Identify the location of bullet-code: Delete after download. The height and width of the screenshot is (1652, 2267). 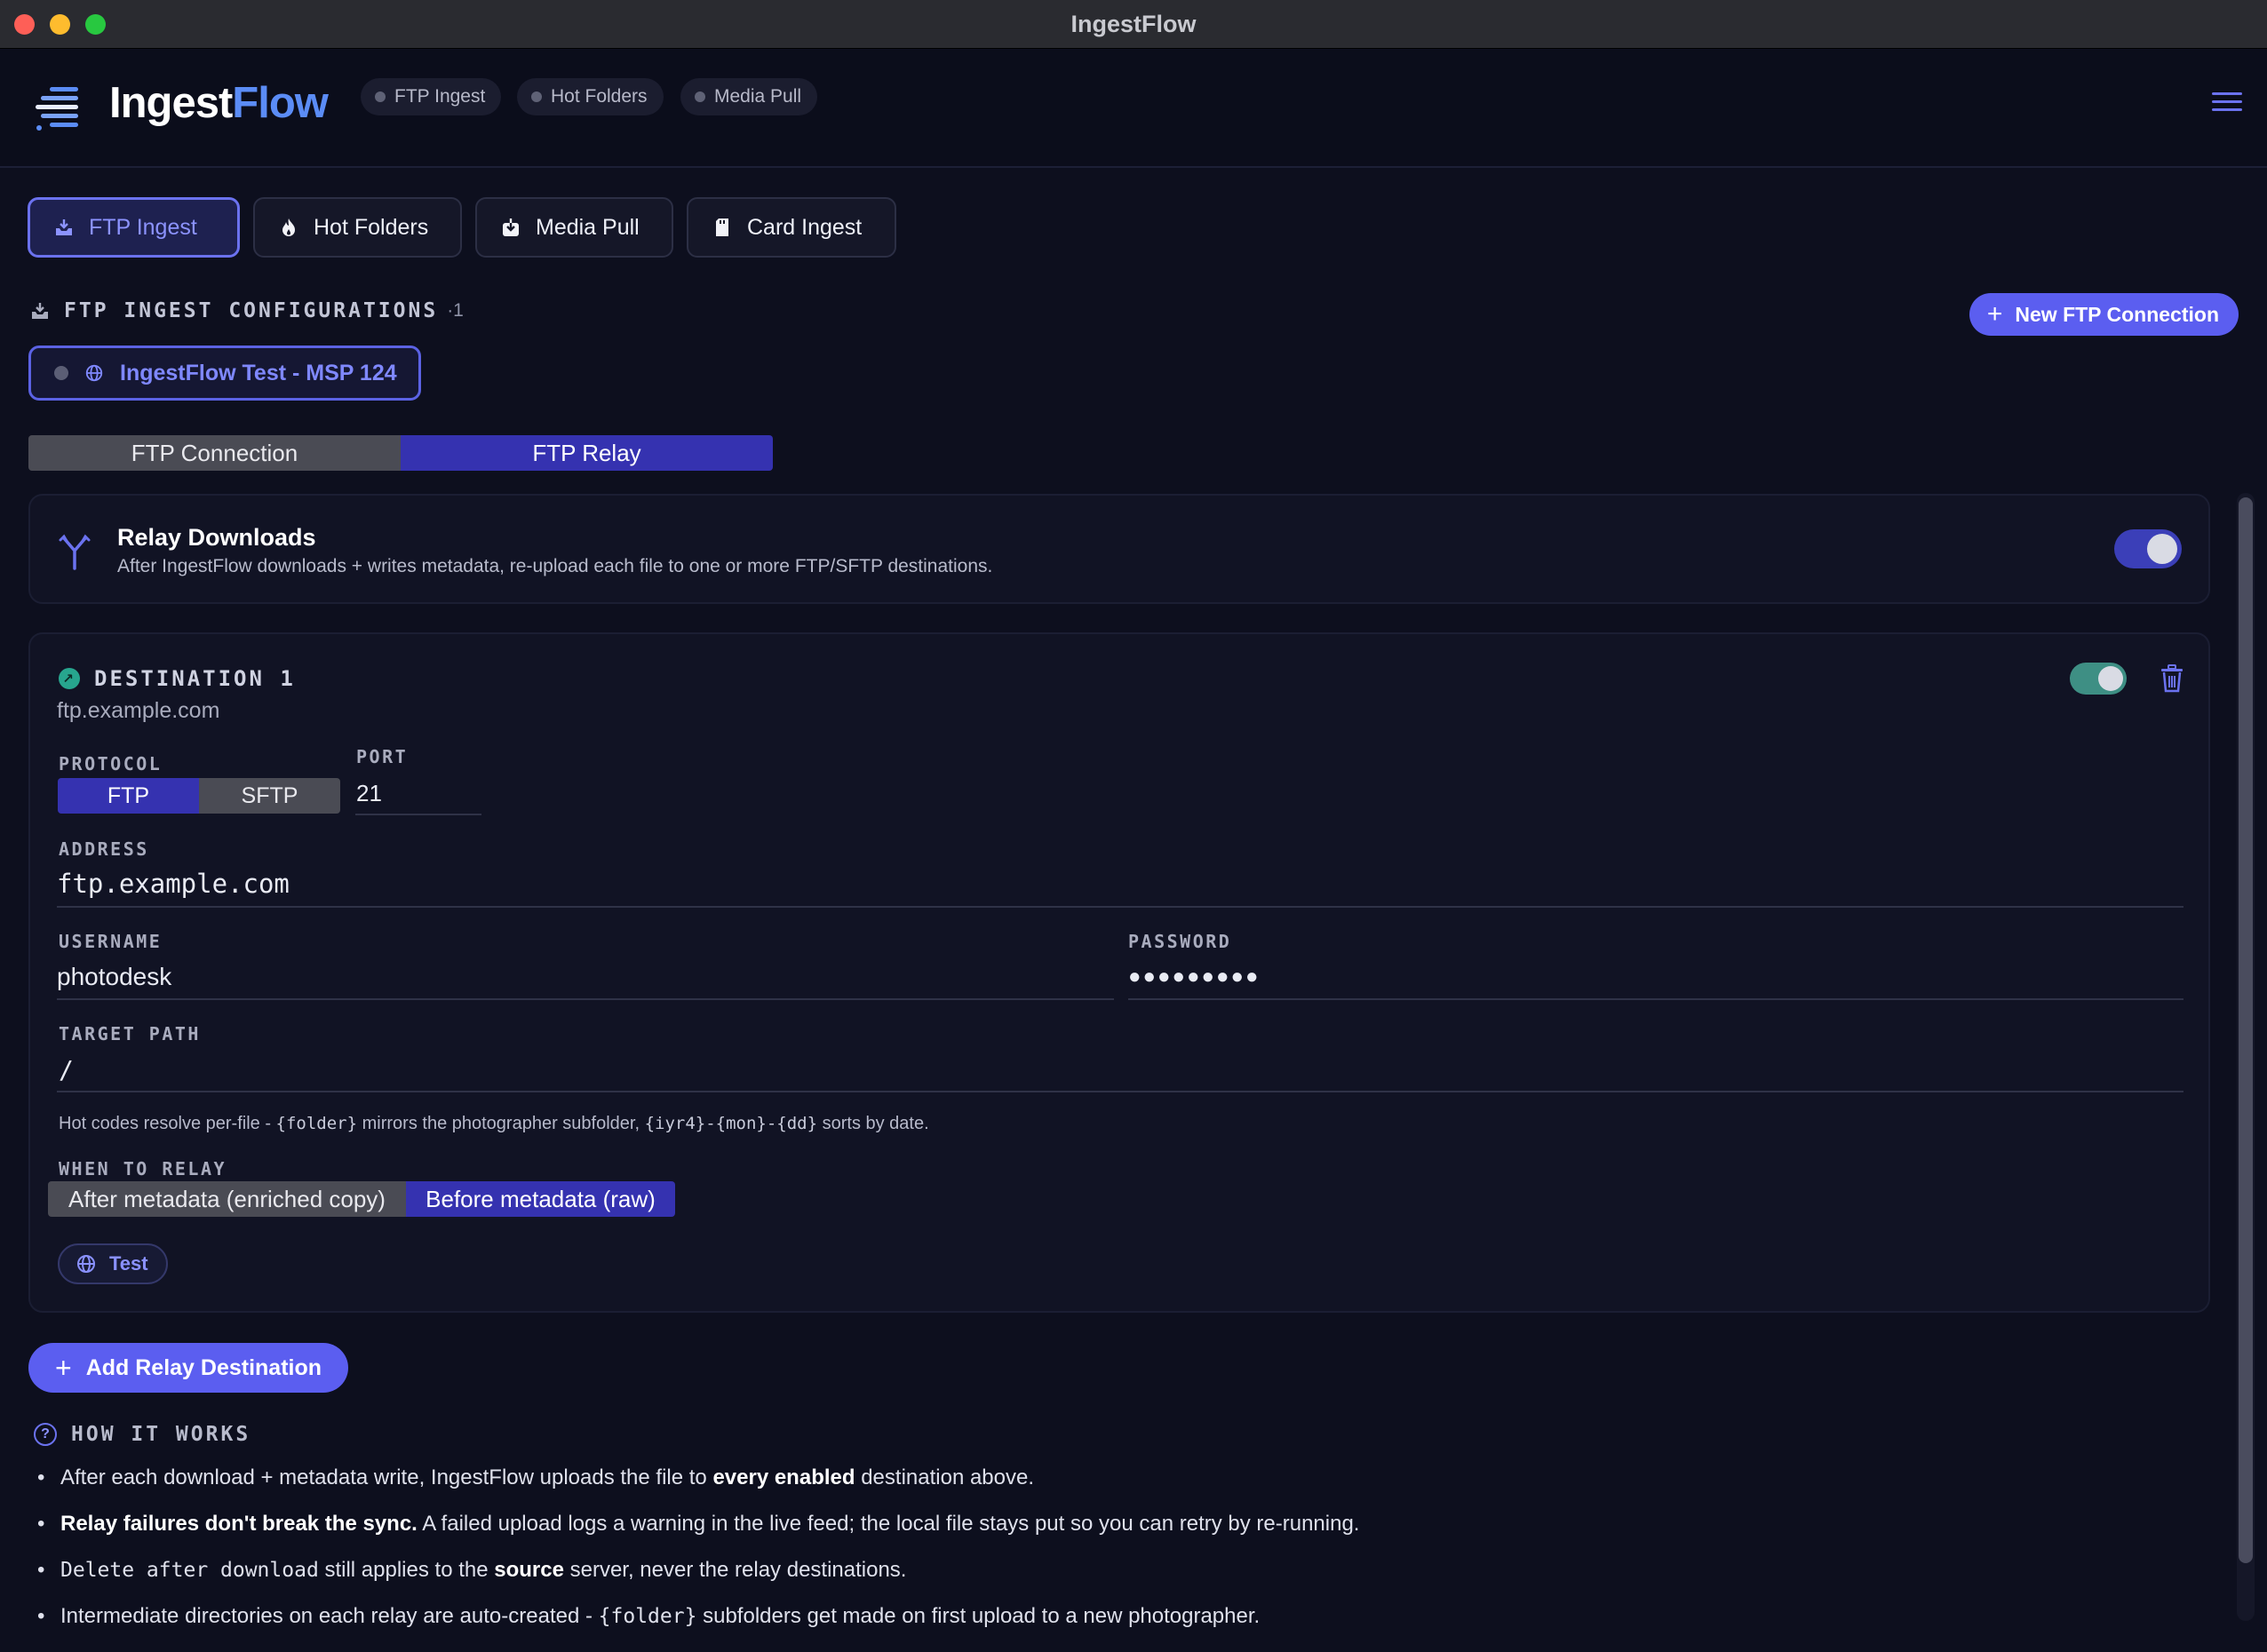
(189, 1570).